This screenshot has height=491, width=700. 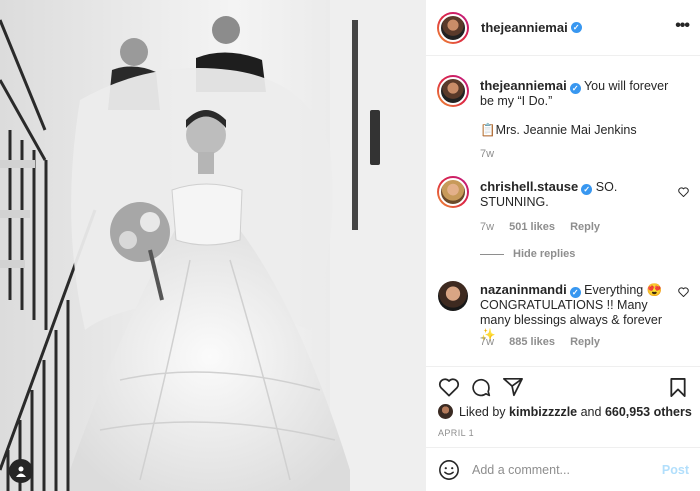 I want to click on post-date: APRIL 1, so click(x=456, y=433).